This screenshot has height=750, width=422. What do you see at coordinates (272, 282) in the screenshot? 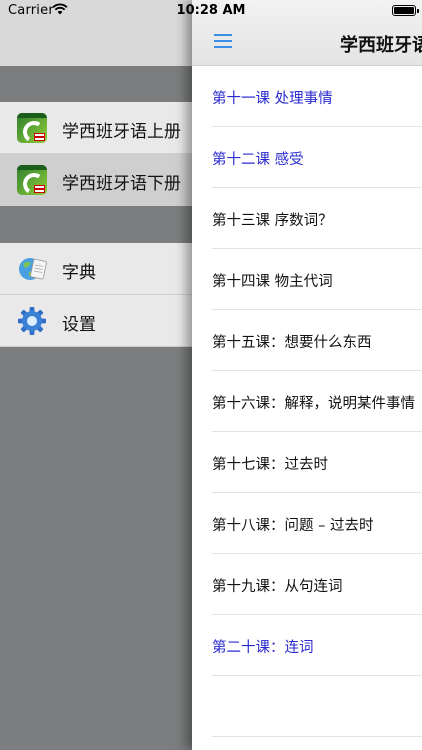
I see `lesson-label: 第十四课 物主代词` at bounding box center [272, 282].